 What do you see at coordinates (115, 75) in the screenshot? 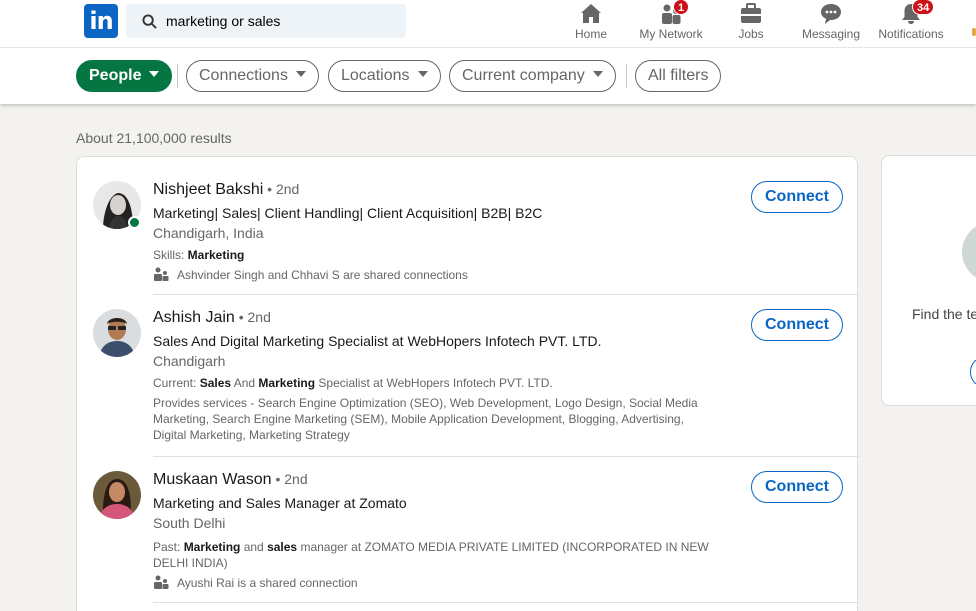
I see `people-filter-label: People` at bounding box center [115, 75].